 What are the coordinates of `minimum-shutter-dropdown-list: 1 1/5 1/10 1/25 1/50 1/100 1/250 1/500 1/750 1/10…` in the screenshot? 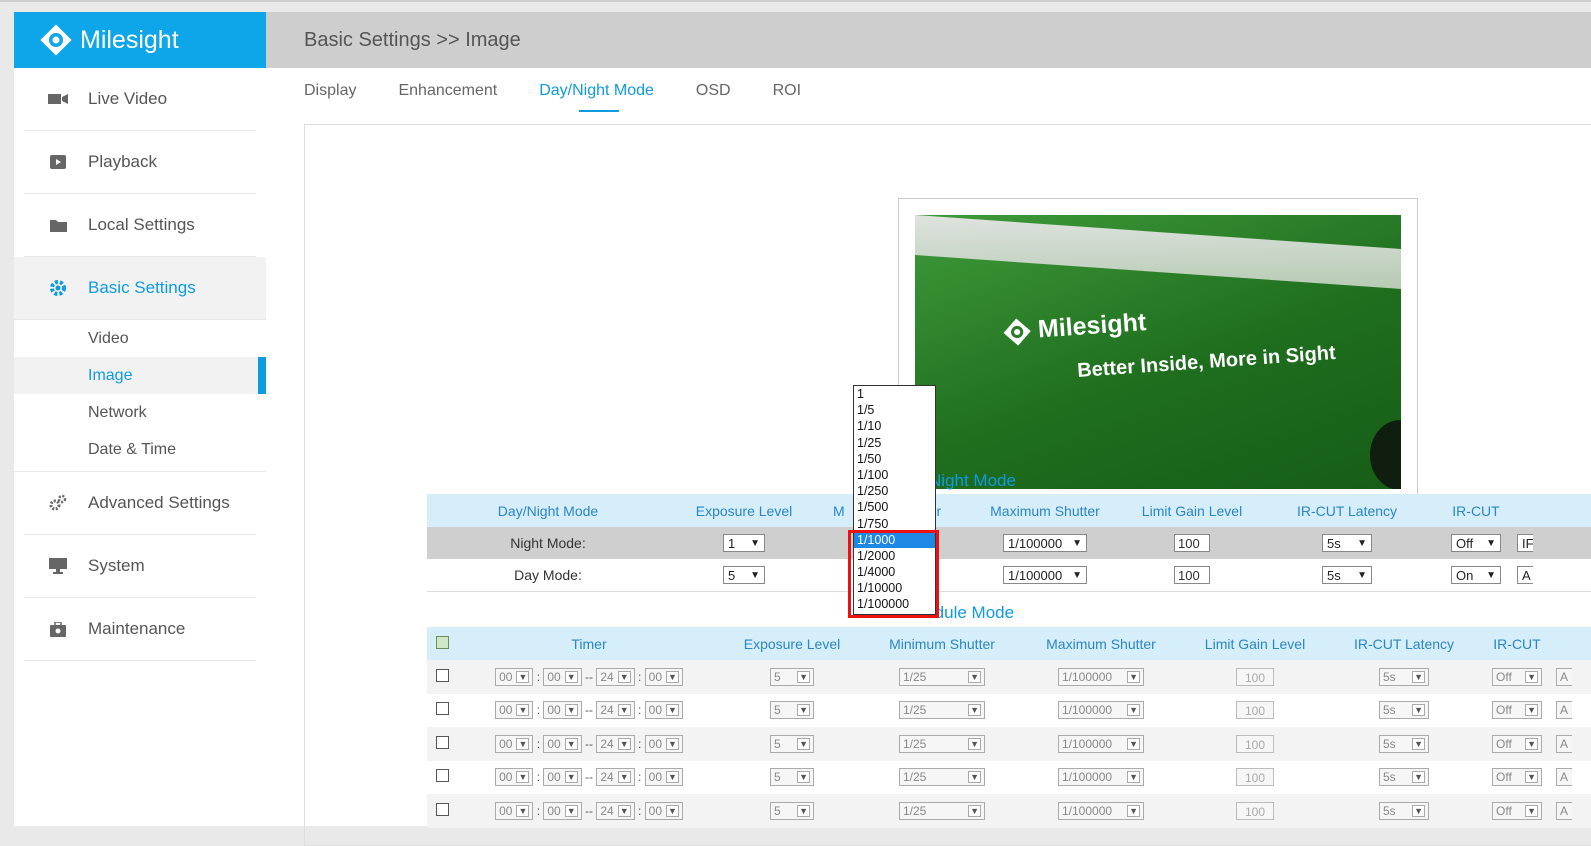 It's located at (894, 500).